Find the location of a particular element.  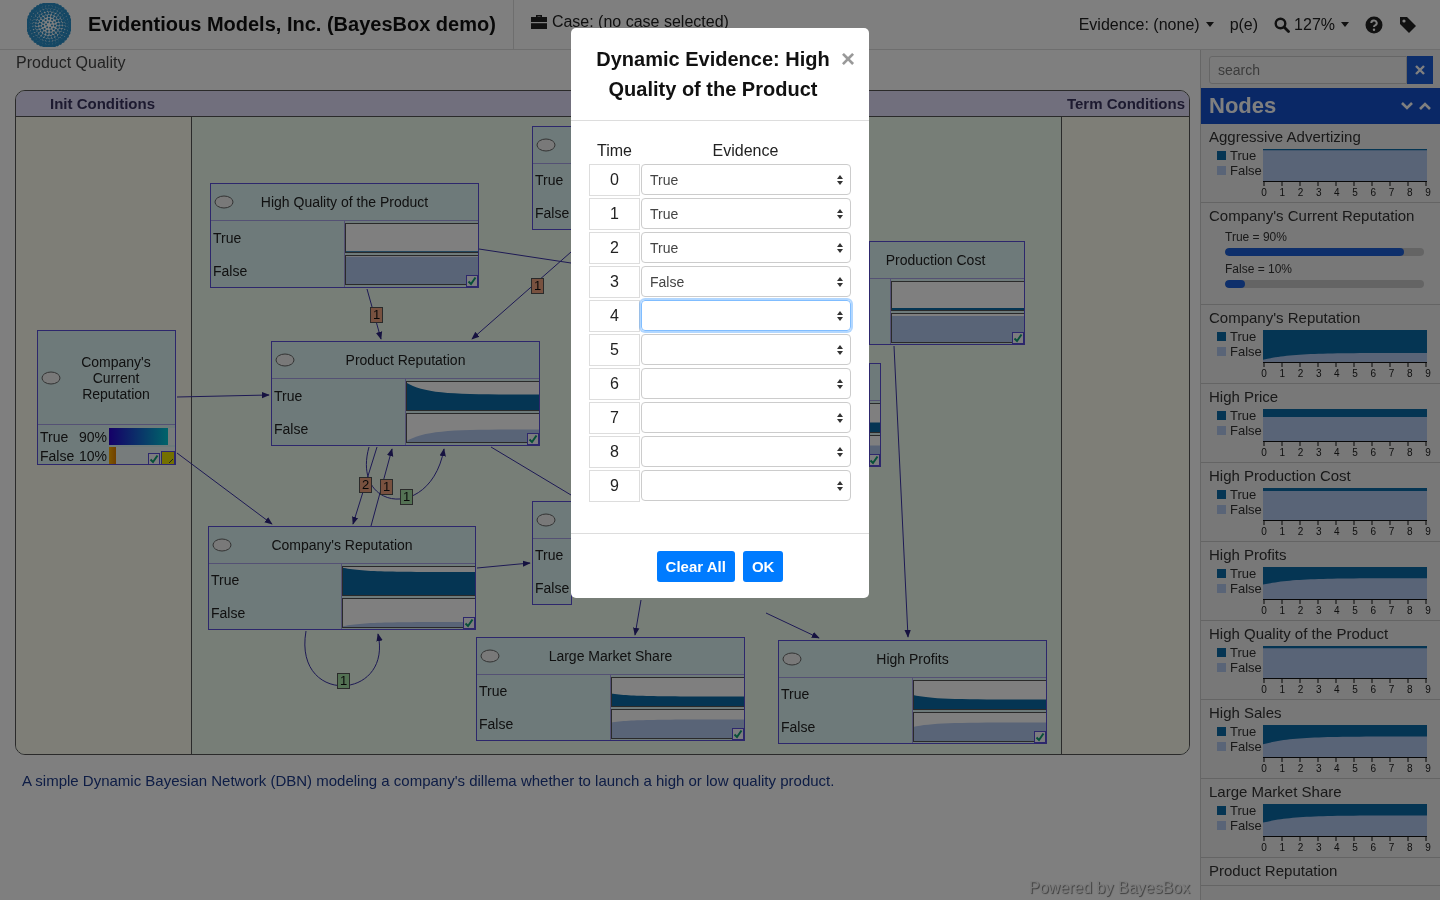

edge-order-label: 1 is located at coordinates (377, 315).